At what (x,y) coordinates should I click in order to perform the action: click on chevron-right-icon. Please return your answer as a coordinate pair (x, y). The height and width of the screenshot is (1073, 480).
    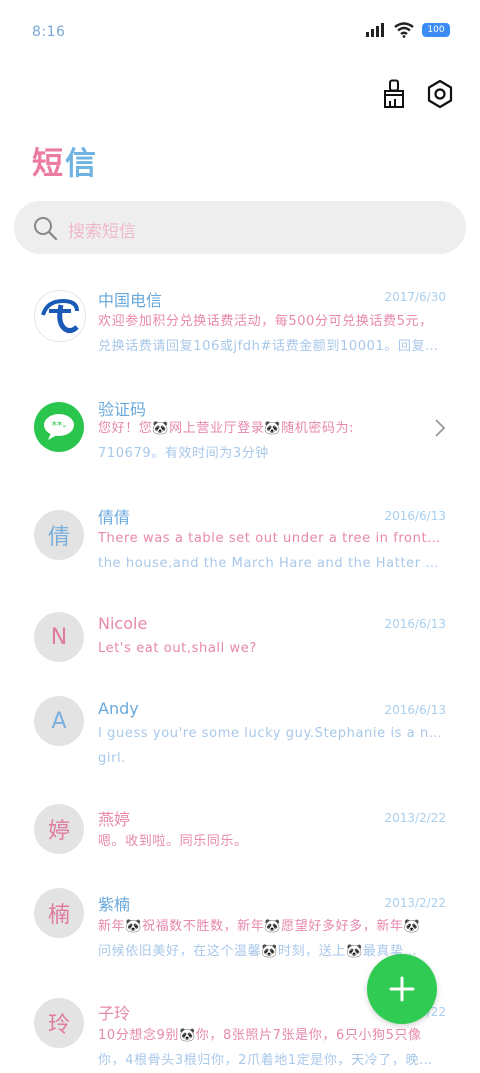
    Looking at the image, I should click on (440, 428).